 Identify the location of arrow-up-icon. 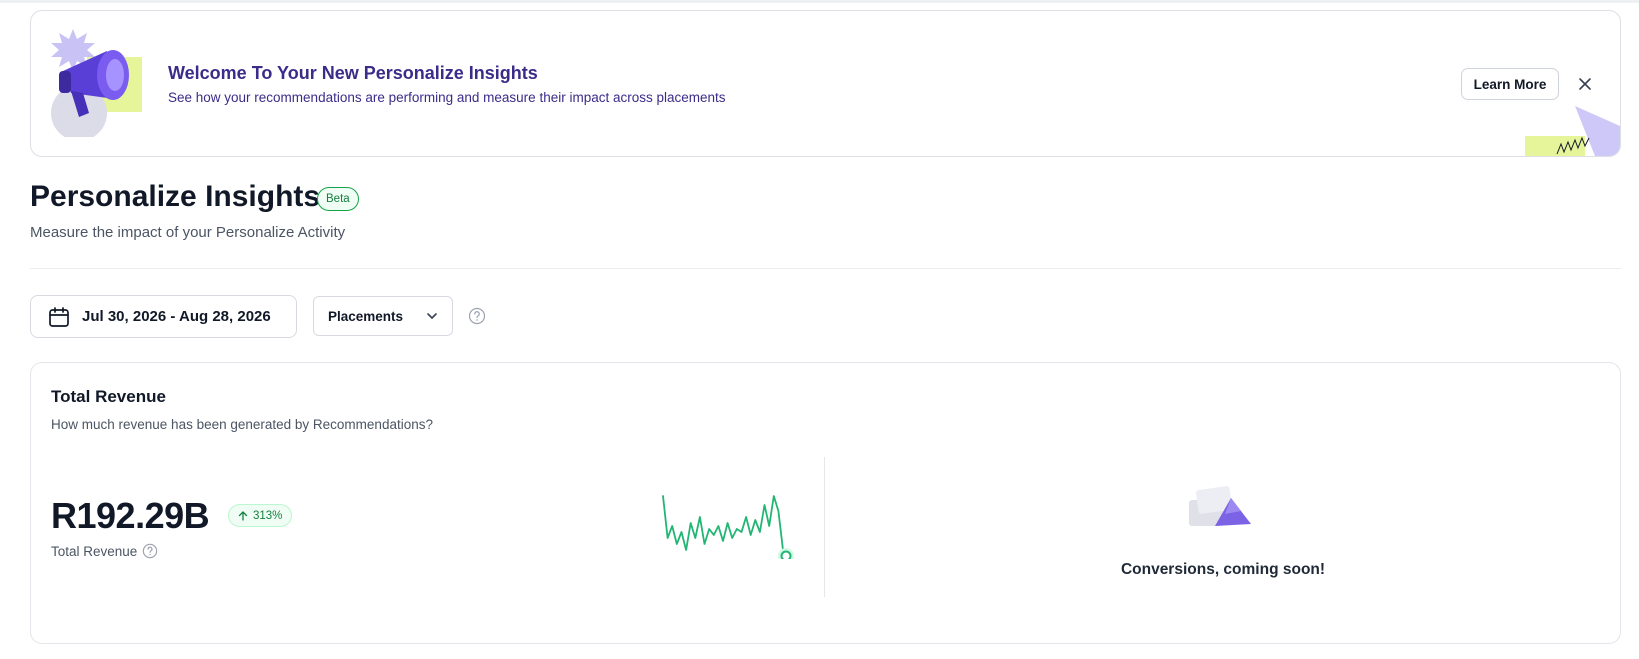
(243, 515).